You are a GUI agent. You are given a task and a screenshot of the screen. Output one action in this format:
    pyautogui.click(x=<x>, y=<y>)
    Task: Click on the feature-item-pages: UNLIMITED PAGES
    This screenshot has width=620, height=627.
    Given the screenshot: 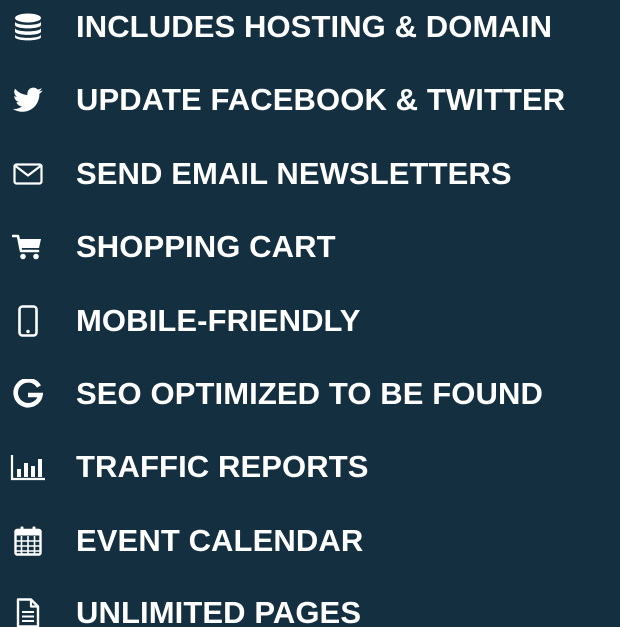 What is the action you would take?
    pyautogui.click(x=310, y=606)
    